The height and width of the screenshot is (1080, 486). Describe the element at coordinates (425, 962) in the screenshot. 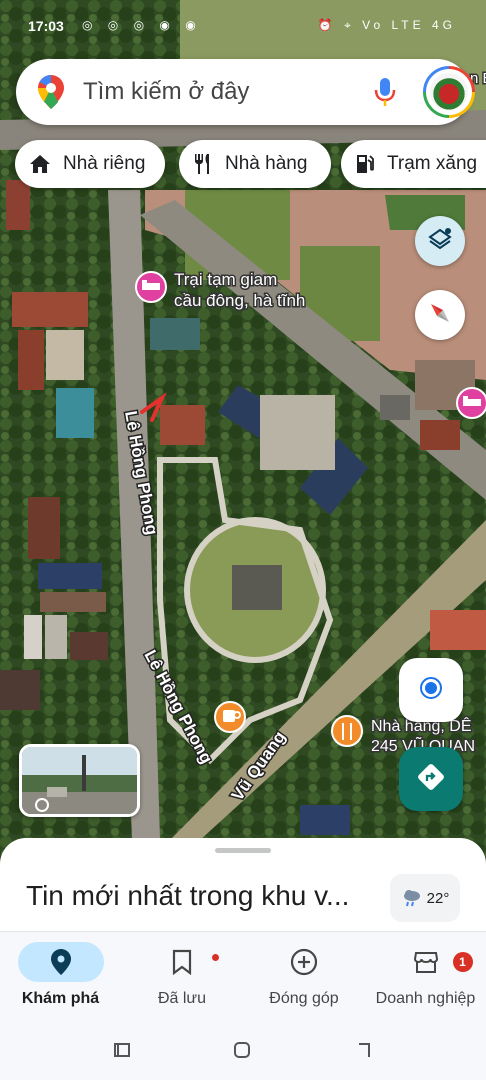

I see `storefront-icon` at that location.